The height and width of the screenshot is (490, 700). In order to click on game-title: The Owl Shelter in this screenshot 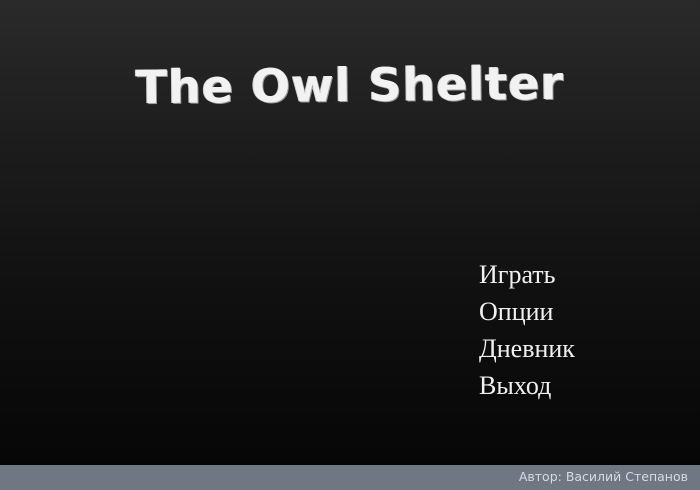, I will do `click(350, 85)`.